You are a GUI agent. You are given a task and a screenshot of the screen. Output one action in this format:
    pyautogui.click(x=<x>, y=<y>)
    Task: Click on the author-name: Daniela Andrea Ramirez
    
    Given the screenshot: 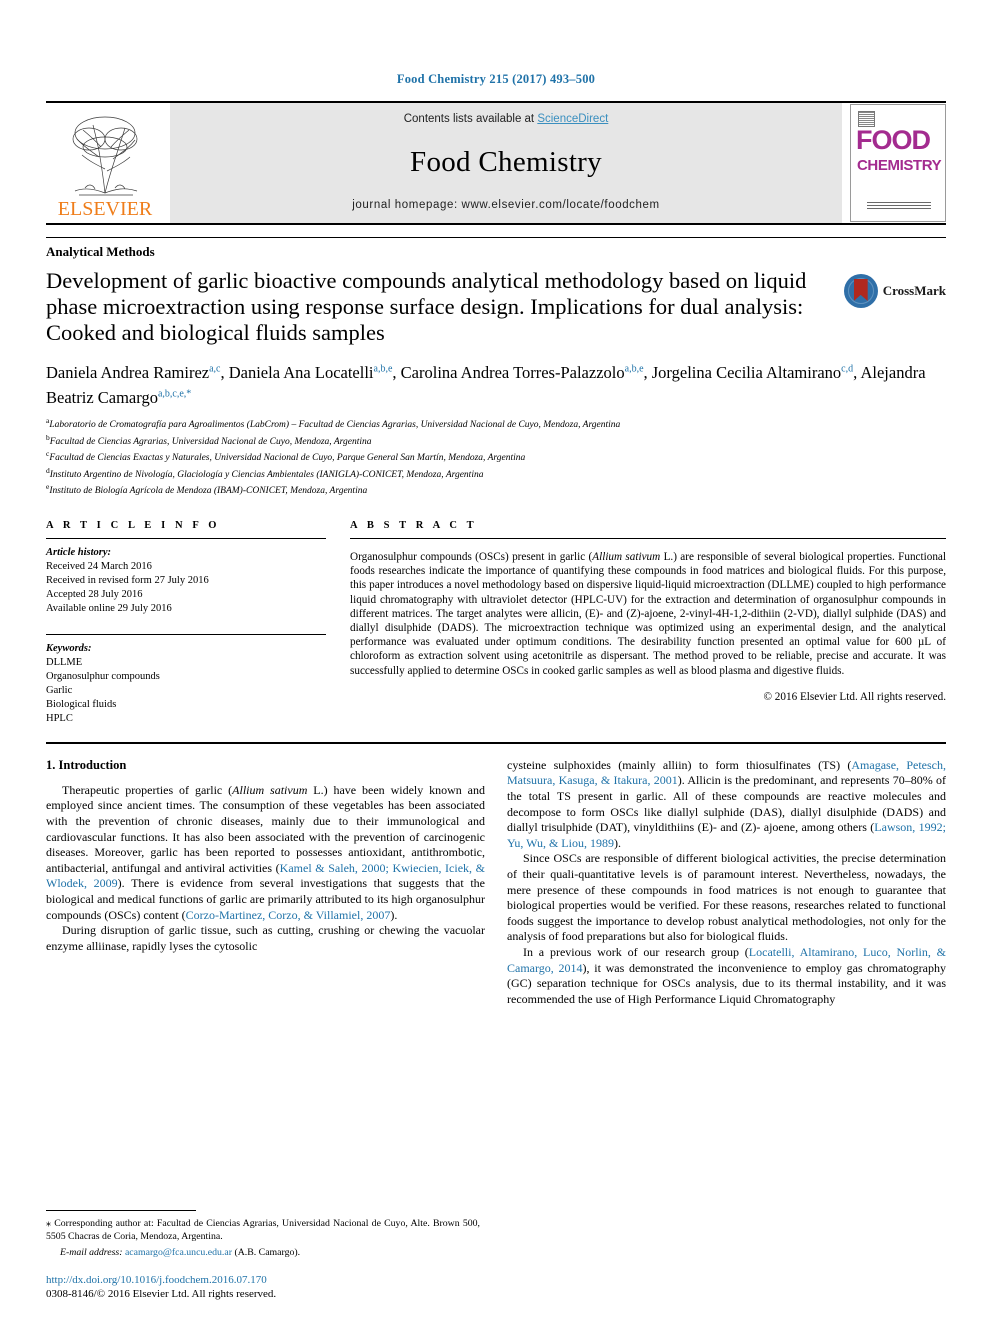 What is the action you would take?
    pyautogui.click(x=128, y=372)
    